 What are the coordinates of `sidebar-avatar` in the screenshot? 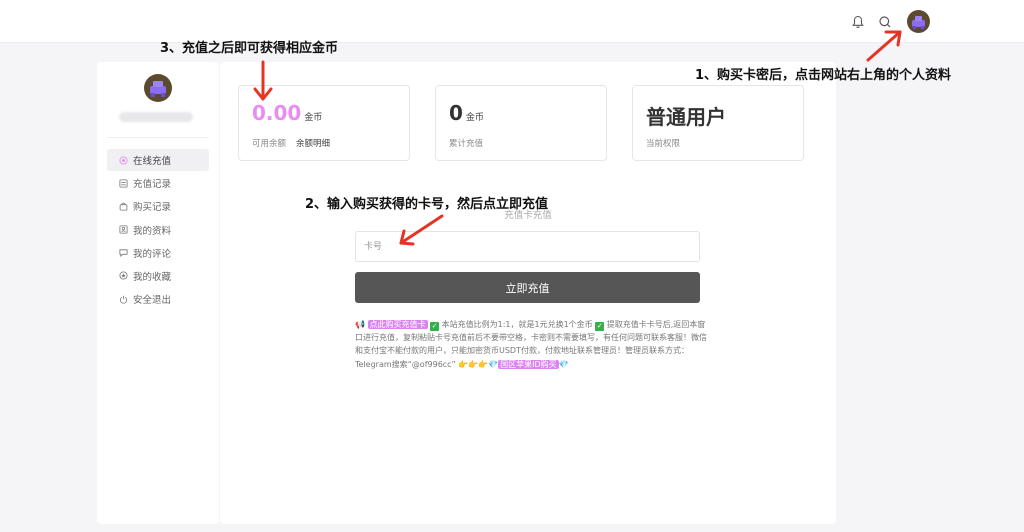 It's located at (158, 88).